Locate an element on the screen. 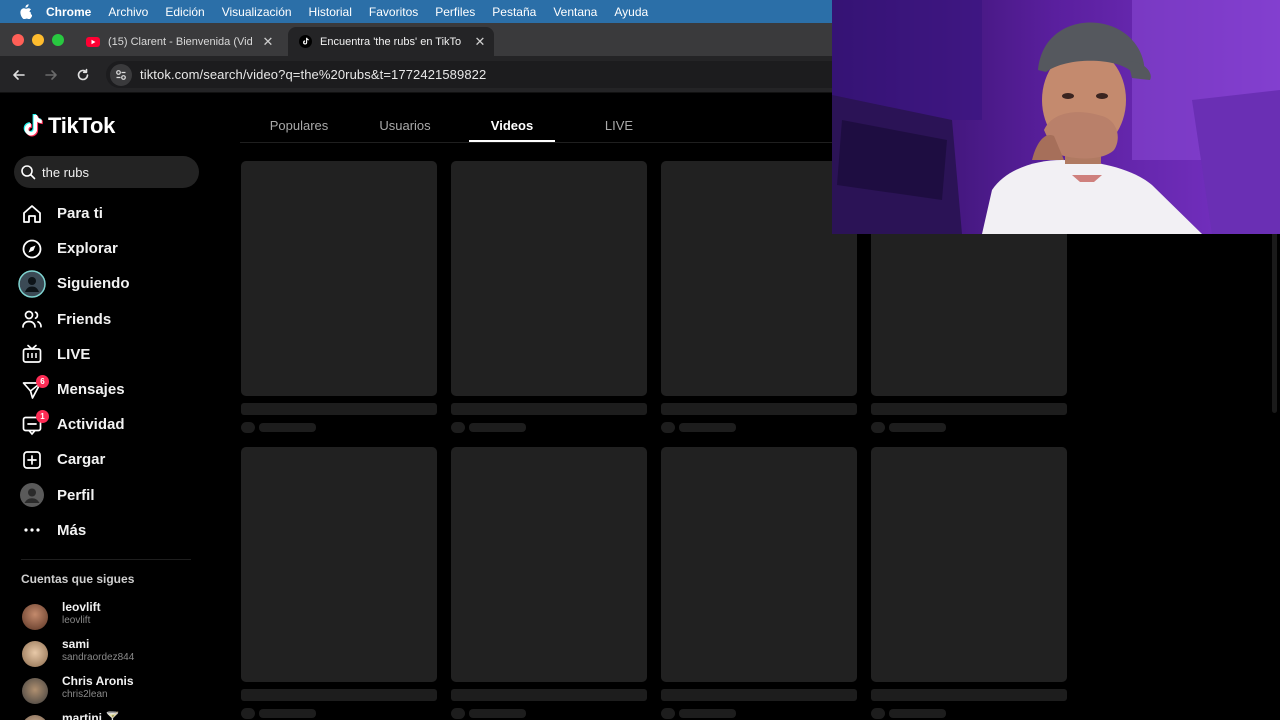 The width and height of the screenshot is (1280, 720). sidebar-item-label: Siguiendo is located at coordinates (93, 284).